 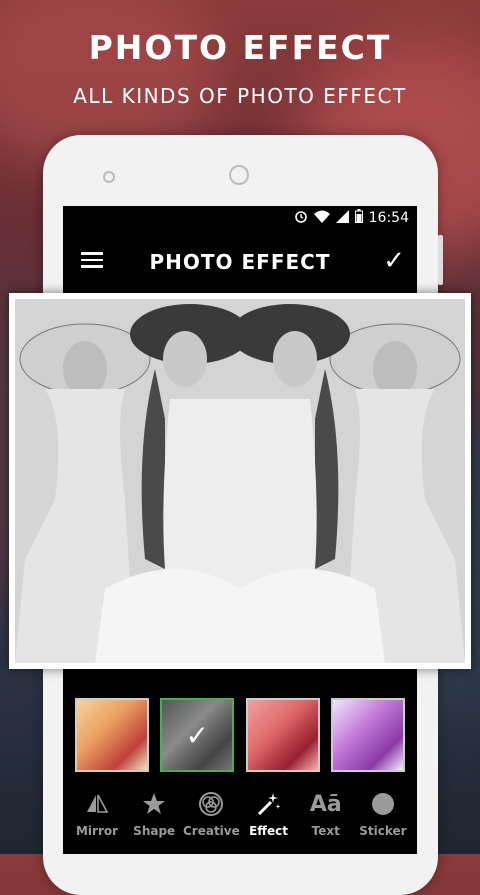 I want to click on effect-thumb-purple, so click(x=367, y=735).